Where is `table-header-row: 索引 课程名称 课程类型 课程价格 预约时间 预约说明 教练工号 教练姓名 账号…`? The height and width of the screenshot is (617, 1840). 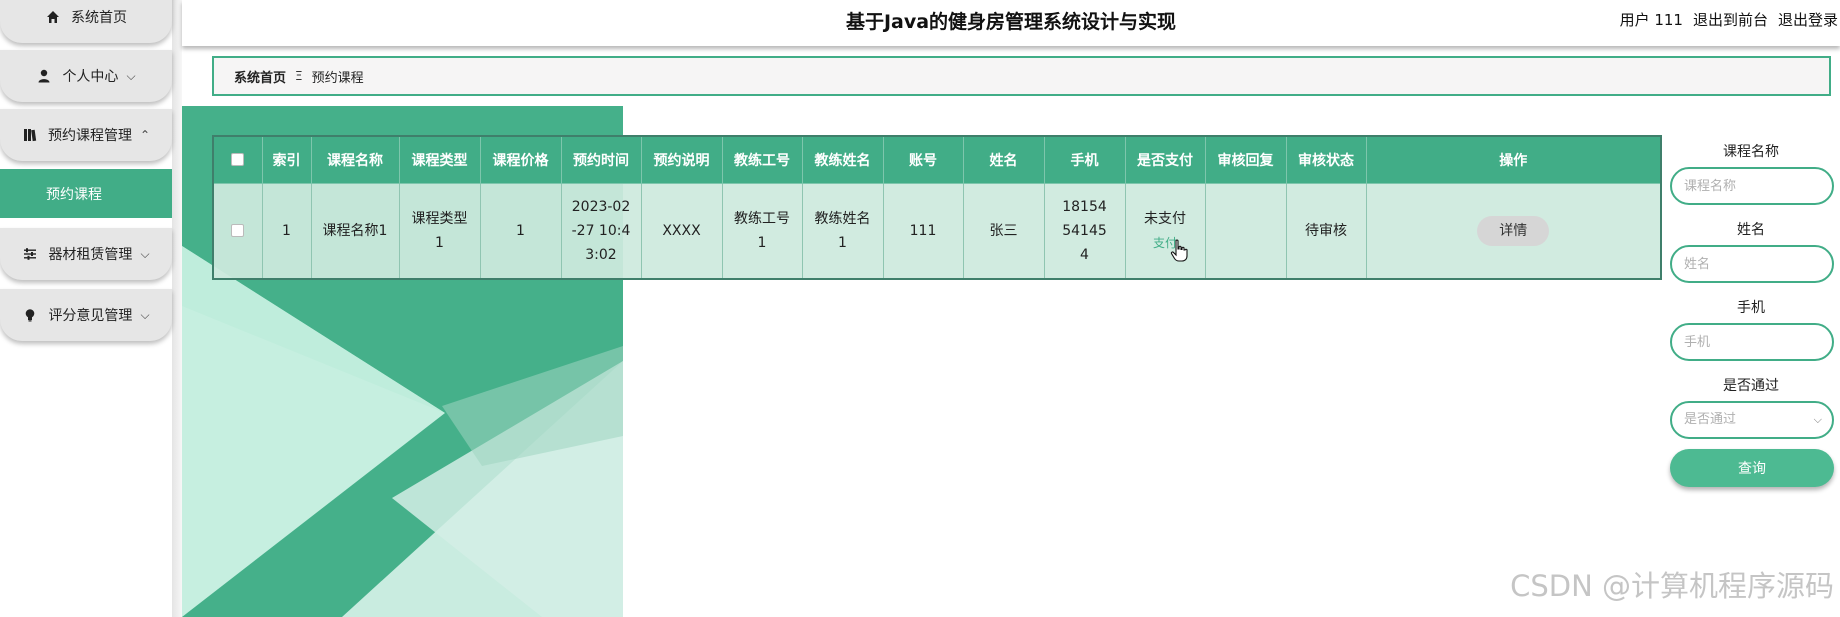
table-header-row: 索引 课程名称 课程类型 课程价格 预约时间 预约说明 教练工号 教练姓名 账号… is located at coordinates (937, 159).